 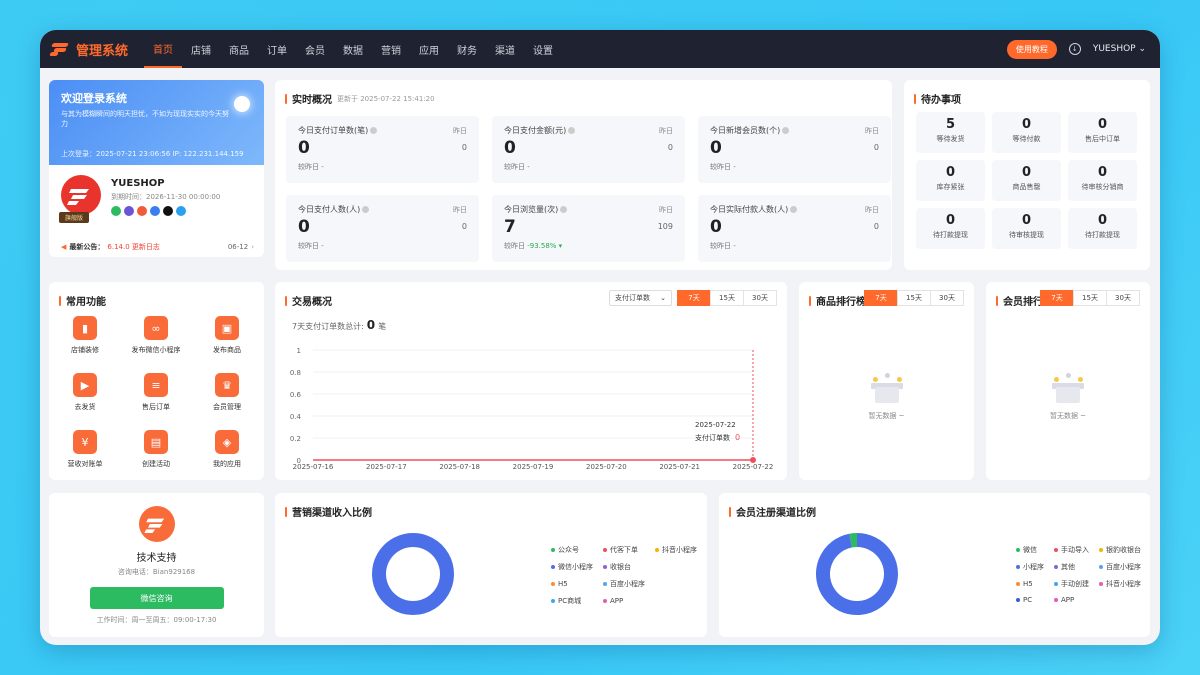 I want to click on function-receipt: ≡ 售后订单, so click(x=156, y=392).